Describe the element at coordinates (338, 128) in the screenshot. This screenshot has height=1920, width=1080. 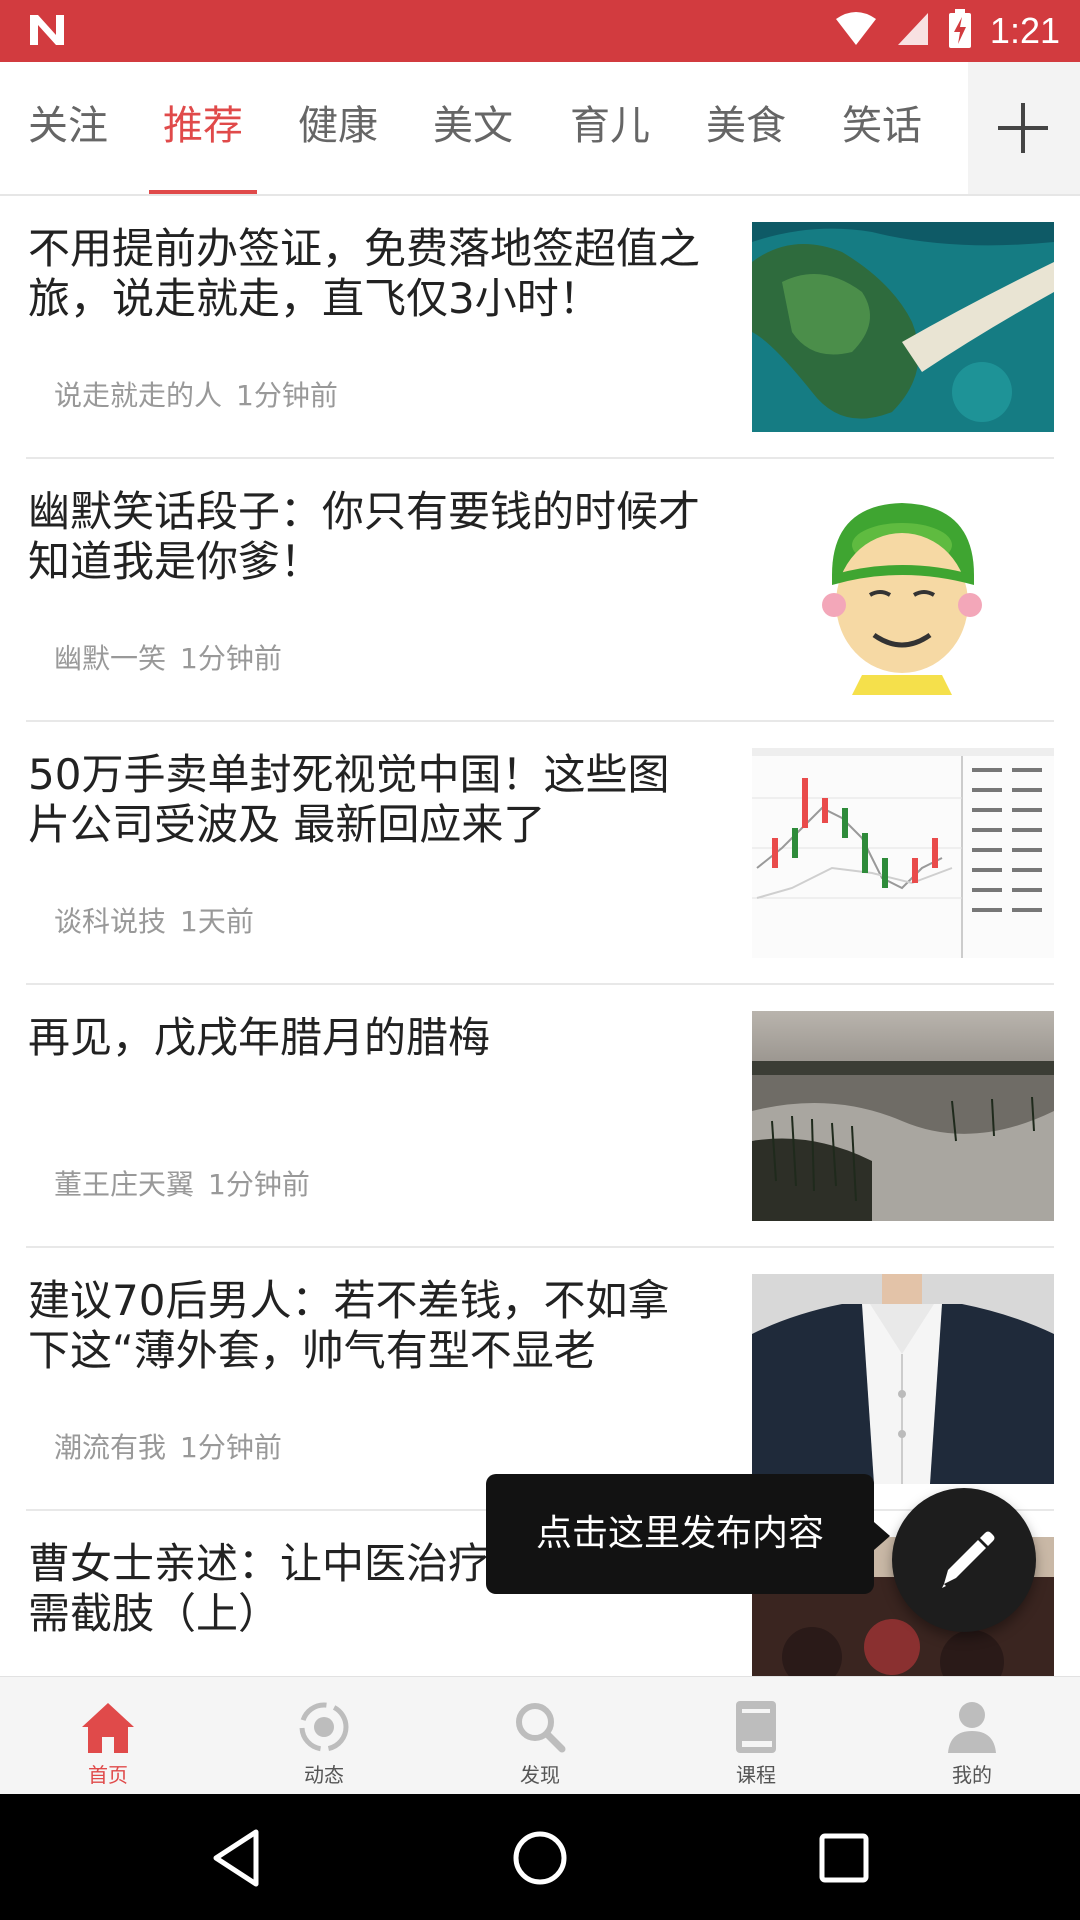
I see `tab-health: 健康` at that location.